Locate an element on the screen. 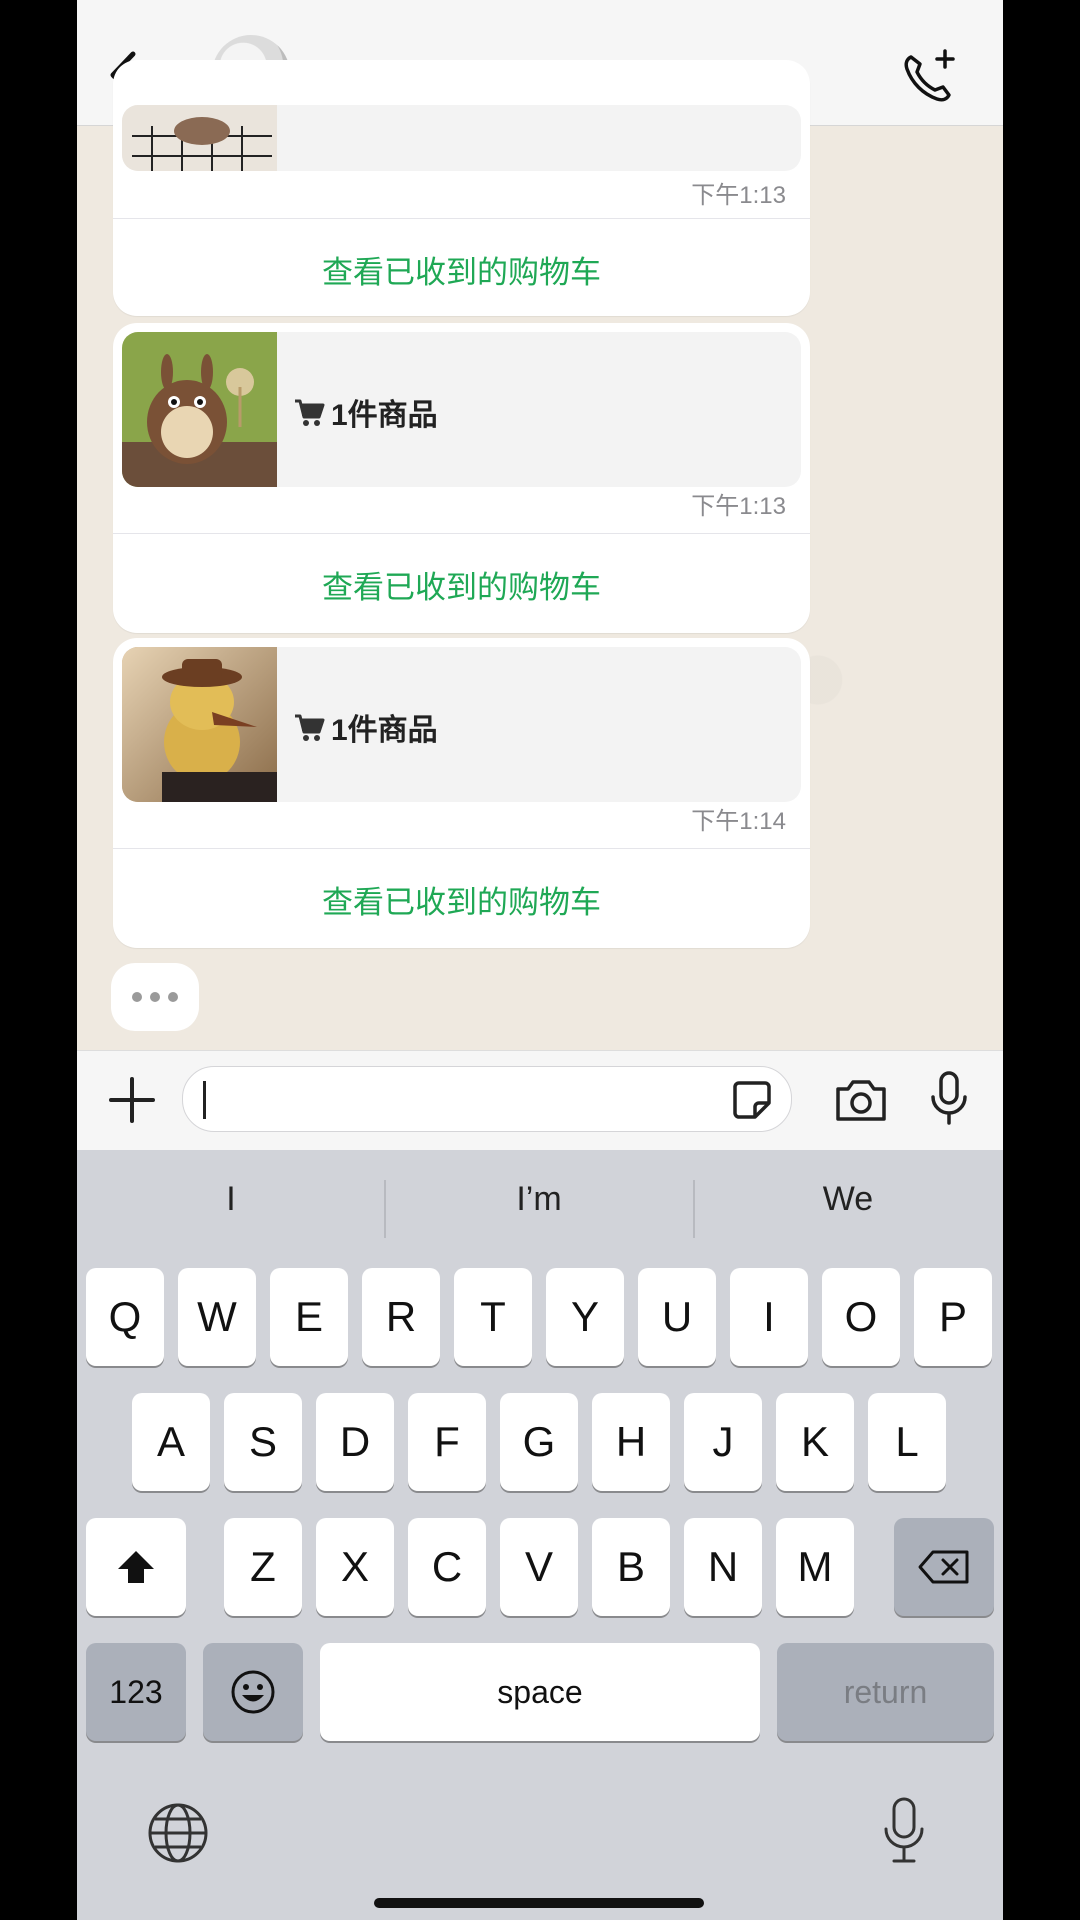  key-v: V is located at coordinates (539, 1567).